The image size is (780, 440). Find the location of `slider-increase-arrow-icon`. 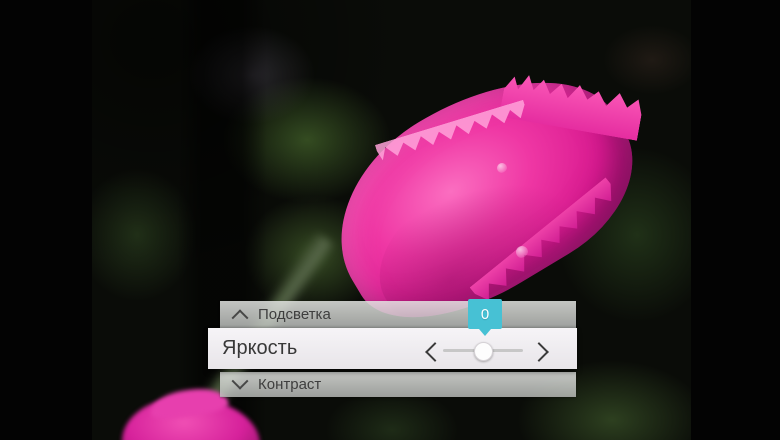

slider-increase-arrow-icon is located at coordinates (539, 352).